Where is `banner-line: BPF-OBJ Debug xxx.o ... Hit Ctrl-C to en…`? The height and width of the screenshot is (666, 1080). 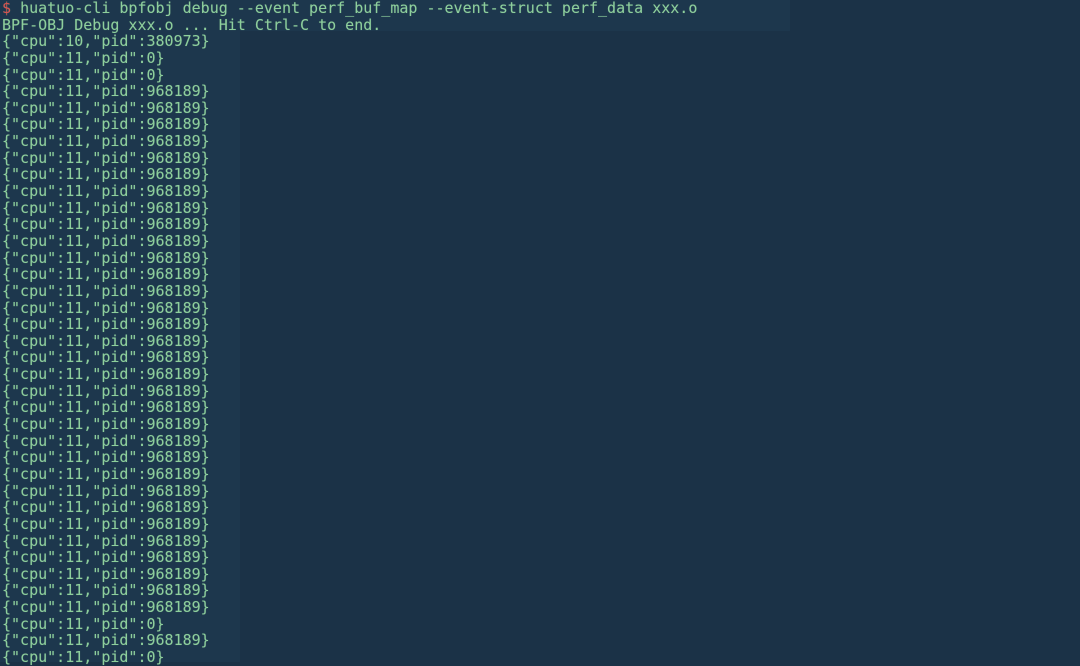 banner-line: BPF-OBJ Debug xxx.o ... Hit Ctrl-C to en… is located at coordinates (192, 24).